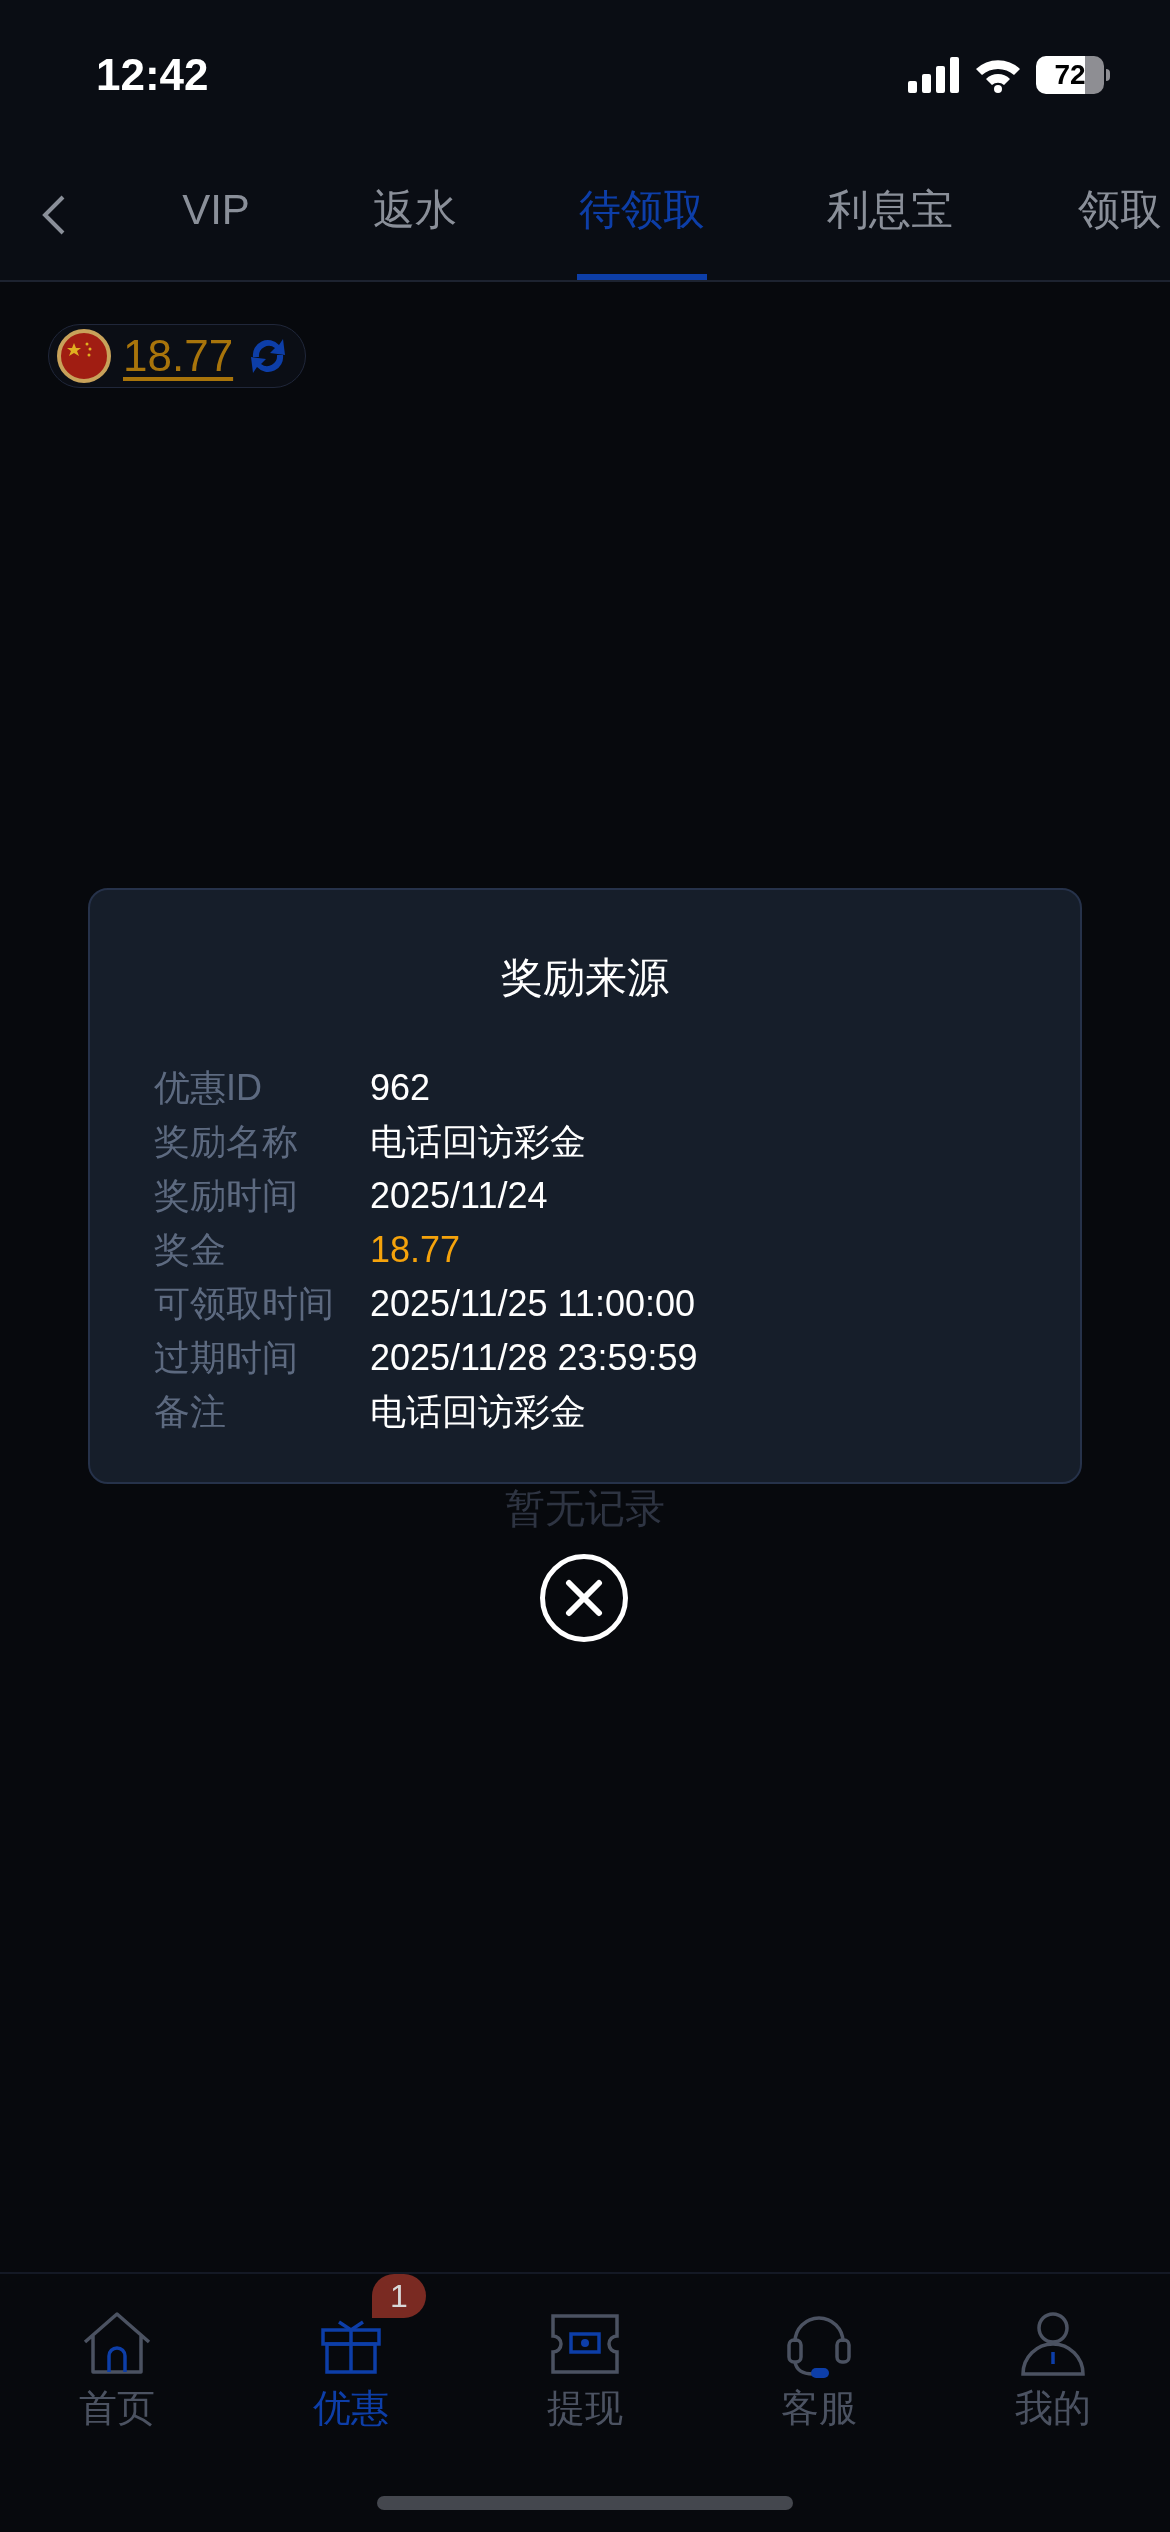 The height and width of the screenshot is (2532, 1170). What do you see at coordinates (532, 1304) in the screenshot?
I see `field-value: 2025/11/25 11:00:00` at bounding box center [532, 1304].